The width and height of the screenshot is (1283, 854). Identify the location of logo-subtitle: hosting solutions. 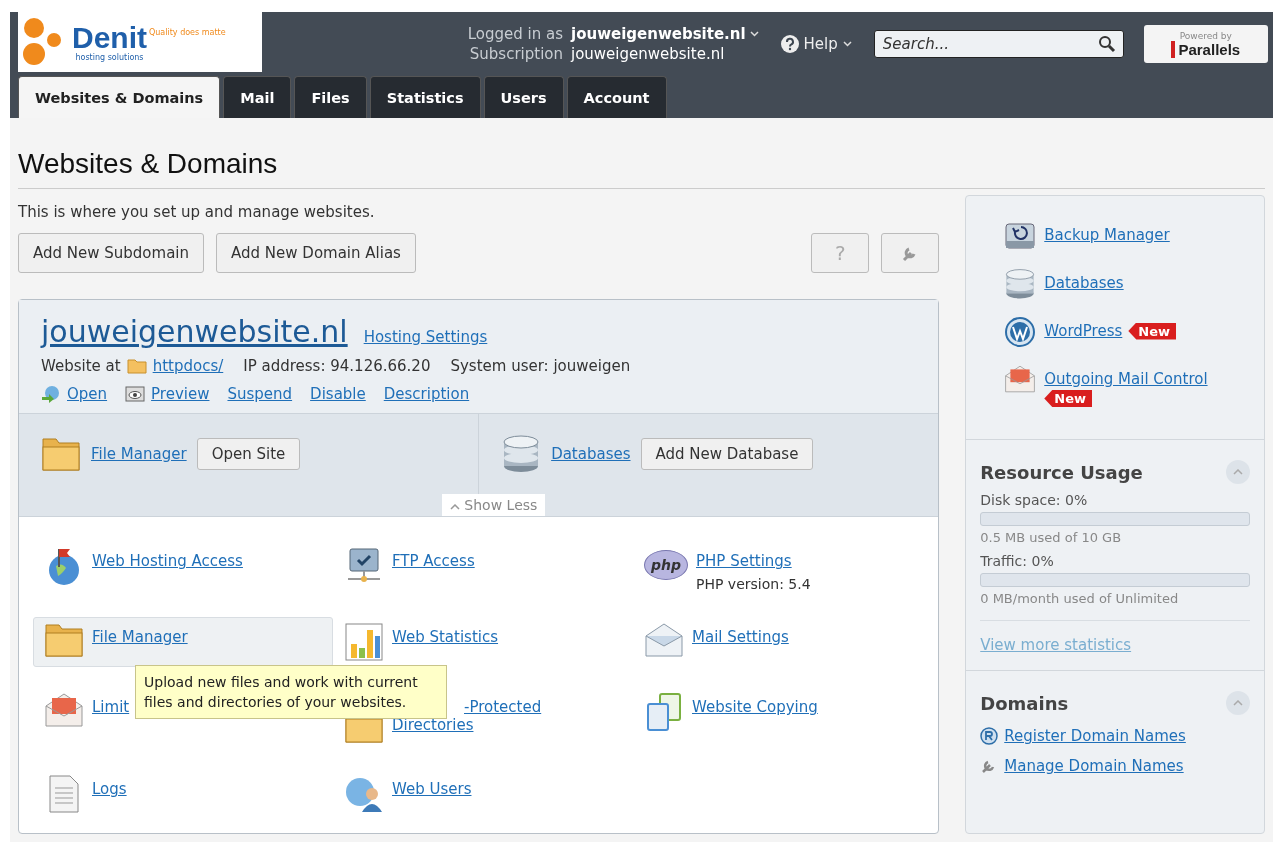
(109, 57).